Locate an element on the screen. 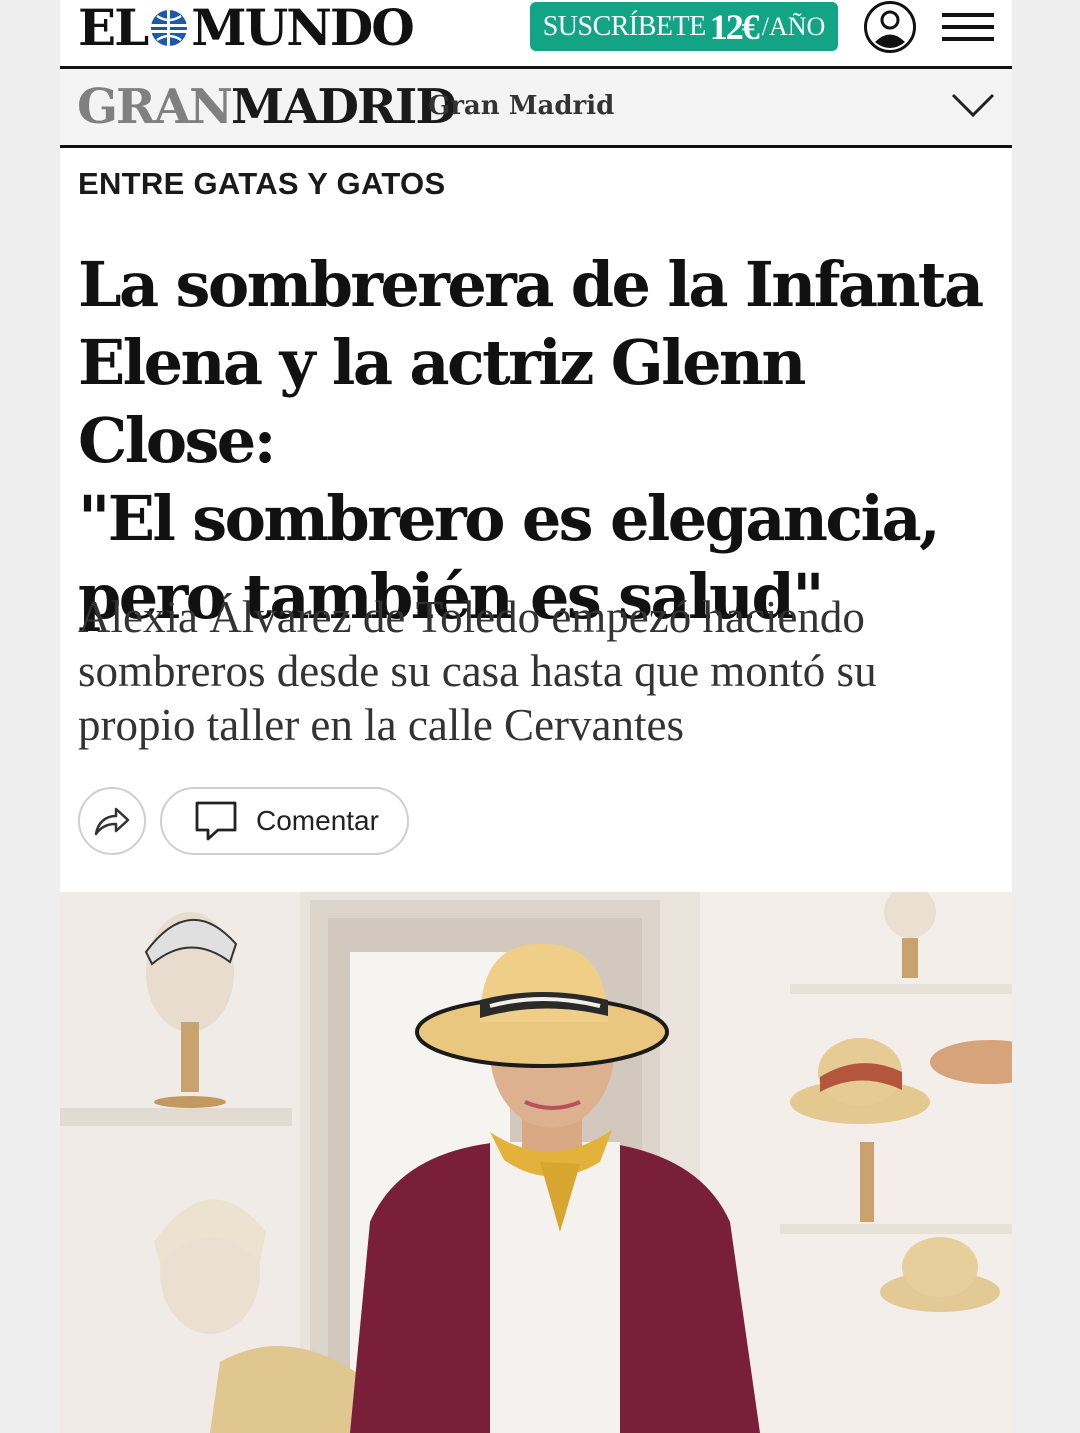 This screenshot has width=1080, height=1433. site-header: EL MUNDO SUSCRÍBETE 12€ /AÑO is located at coordinates (536, 33).